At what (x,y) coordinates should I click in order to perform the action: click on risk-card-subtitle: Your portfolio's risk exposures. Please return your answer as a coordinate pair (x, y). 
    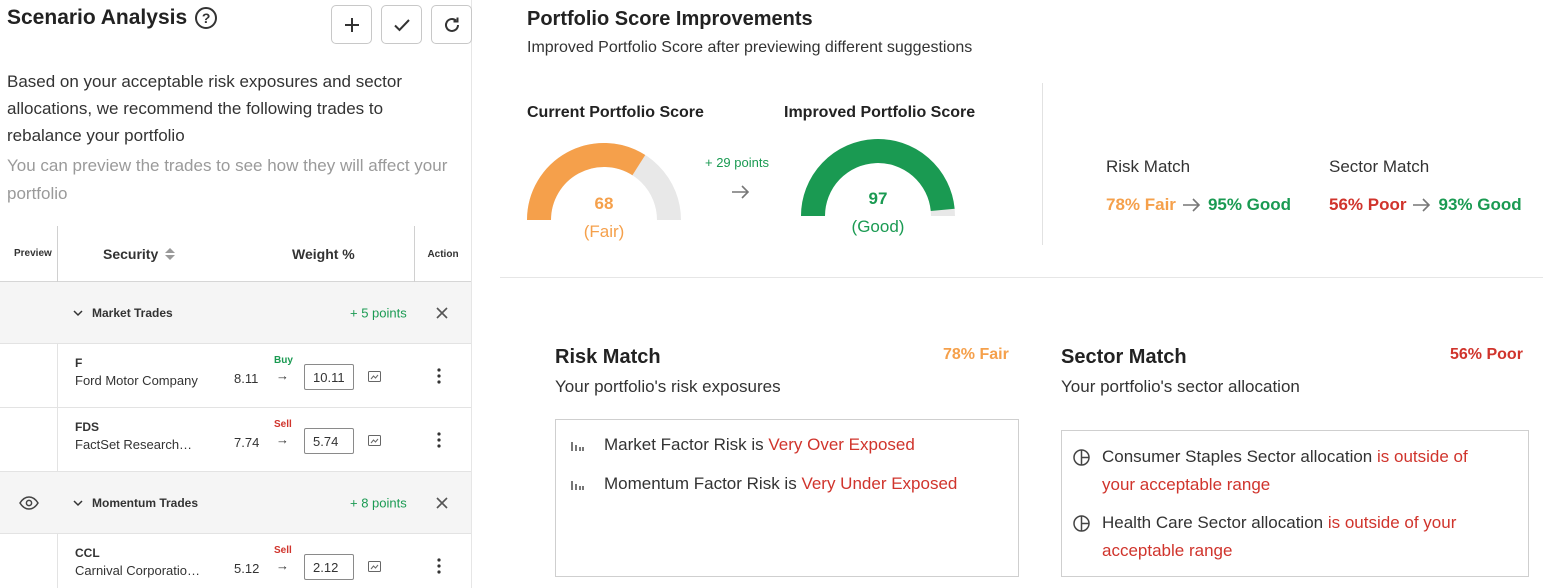
    Looking at the image, I should click on (668, 386).